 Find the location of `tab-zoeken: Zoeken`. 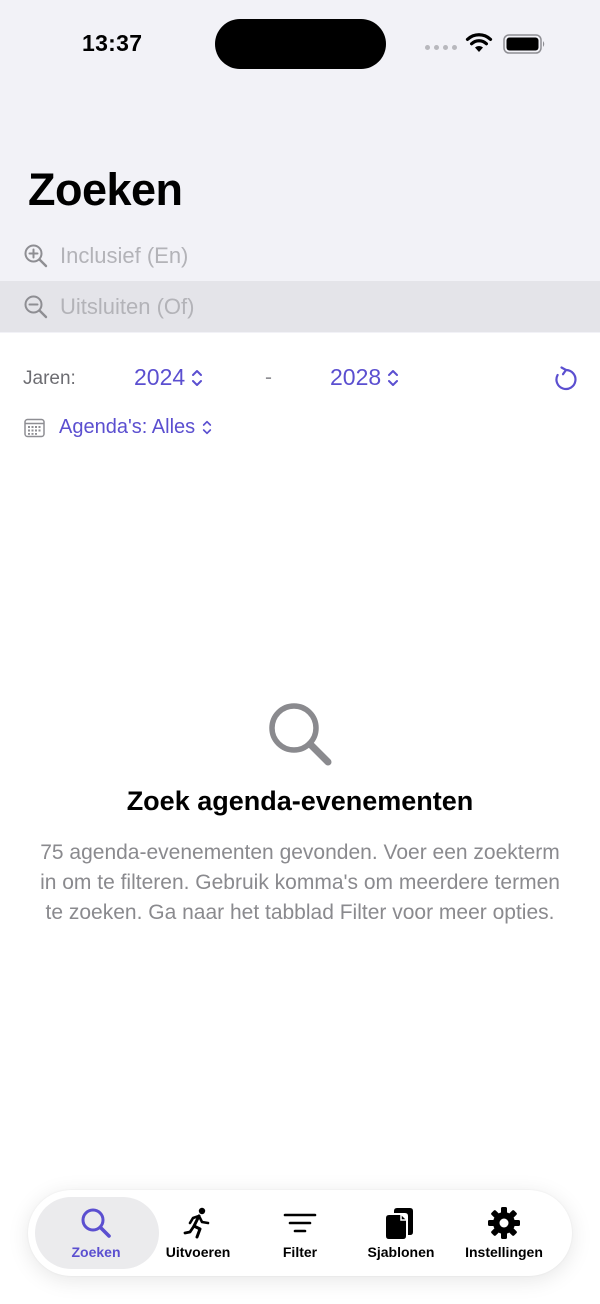

tab-zoeken: Zoeken is located at coordinates (96, 1233).